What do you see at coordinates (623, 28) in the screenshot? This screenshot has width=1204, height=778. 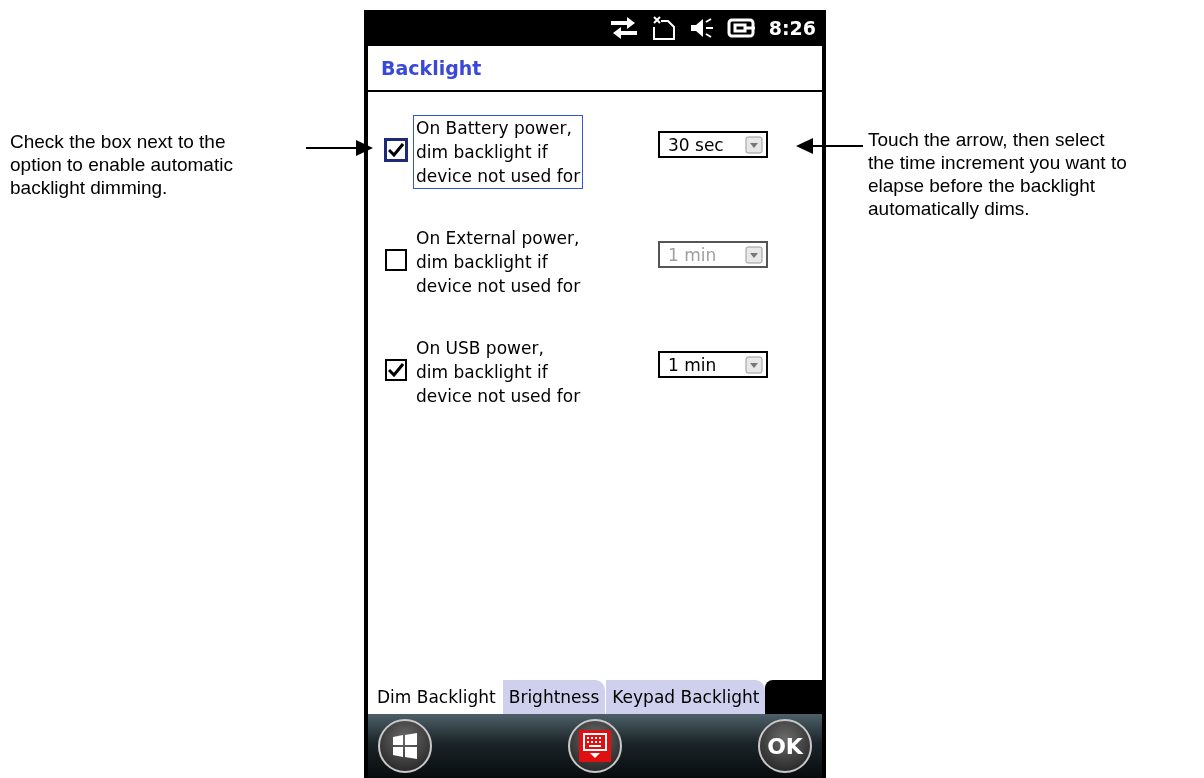 I see `data-transfer-icon` at bounding box center [623, 28].